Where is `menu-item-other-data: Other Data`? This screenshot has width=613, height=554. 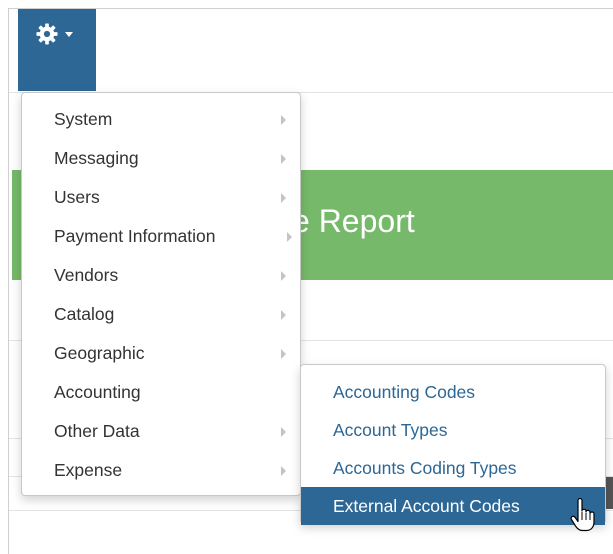
menu-item-other-data: Other Data is located at coordinates (161, 431).